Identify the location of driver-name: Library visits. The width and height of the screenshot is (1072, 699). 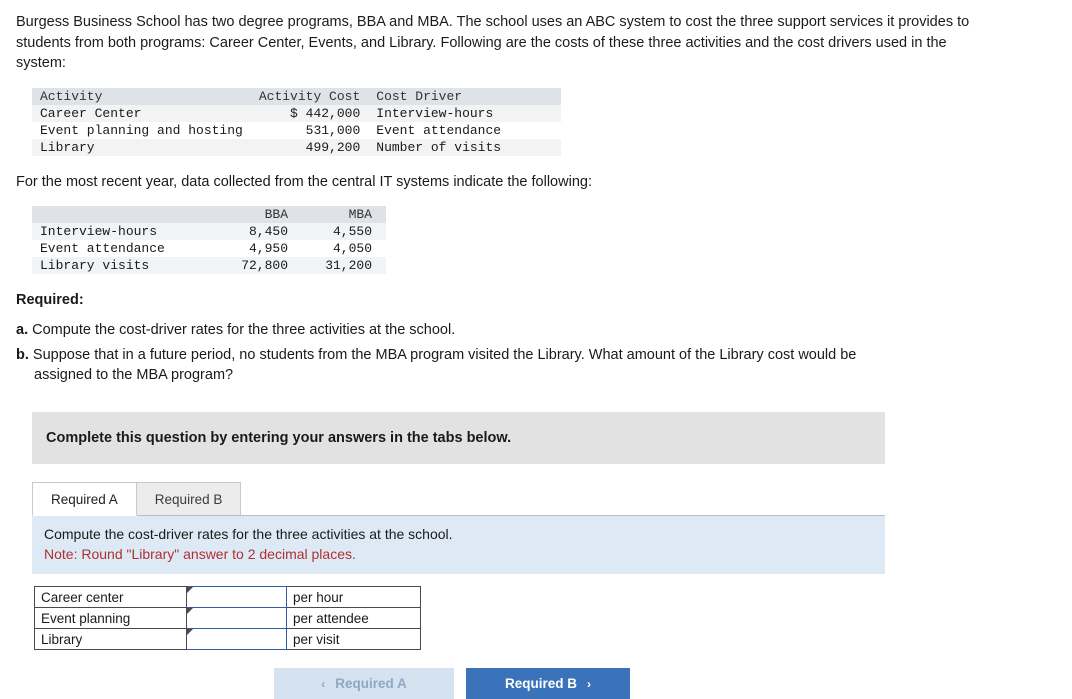
(95, 266).